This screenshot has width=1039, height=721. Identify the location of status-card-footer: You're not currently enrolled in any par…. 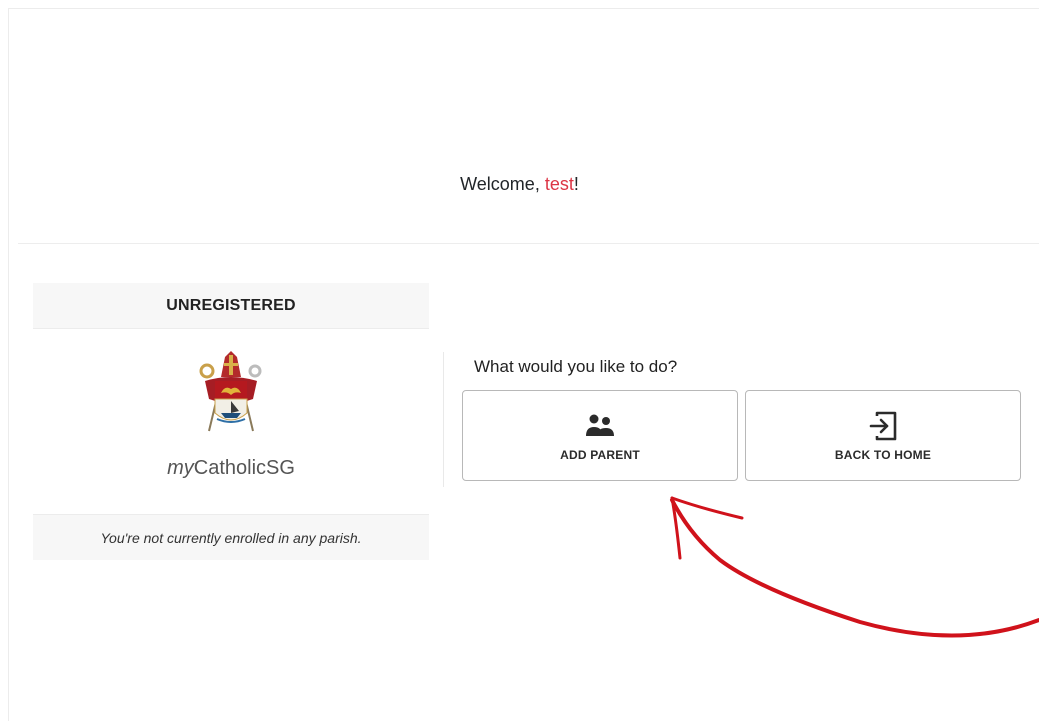
(231, 537).